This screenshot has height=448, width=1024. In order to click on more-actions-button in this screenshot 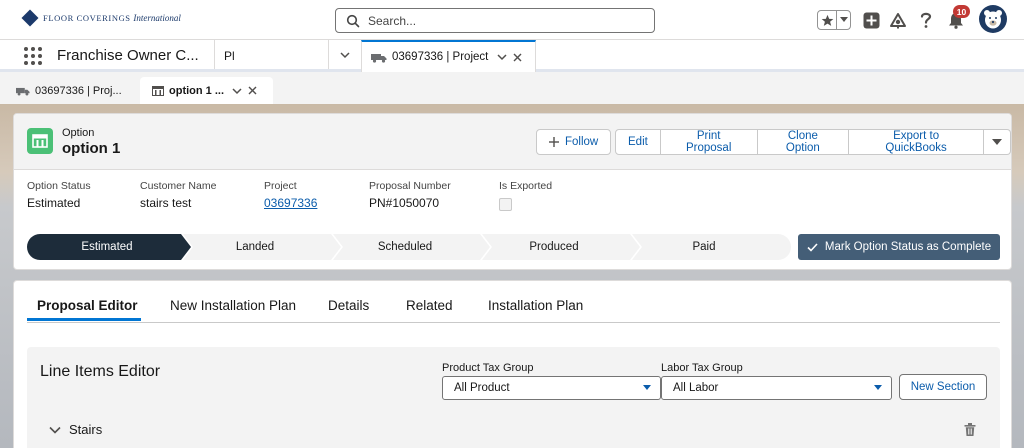, I will do `click(997, 142)`.